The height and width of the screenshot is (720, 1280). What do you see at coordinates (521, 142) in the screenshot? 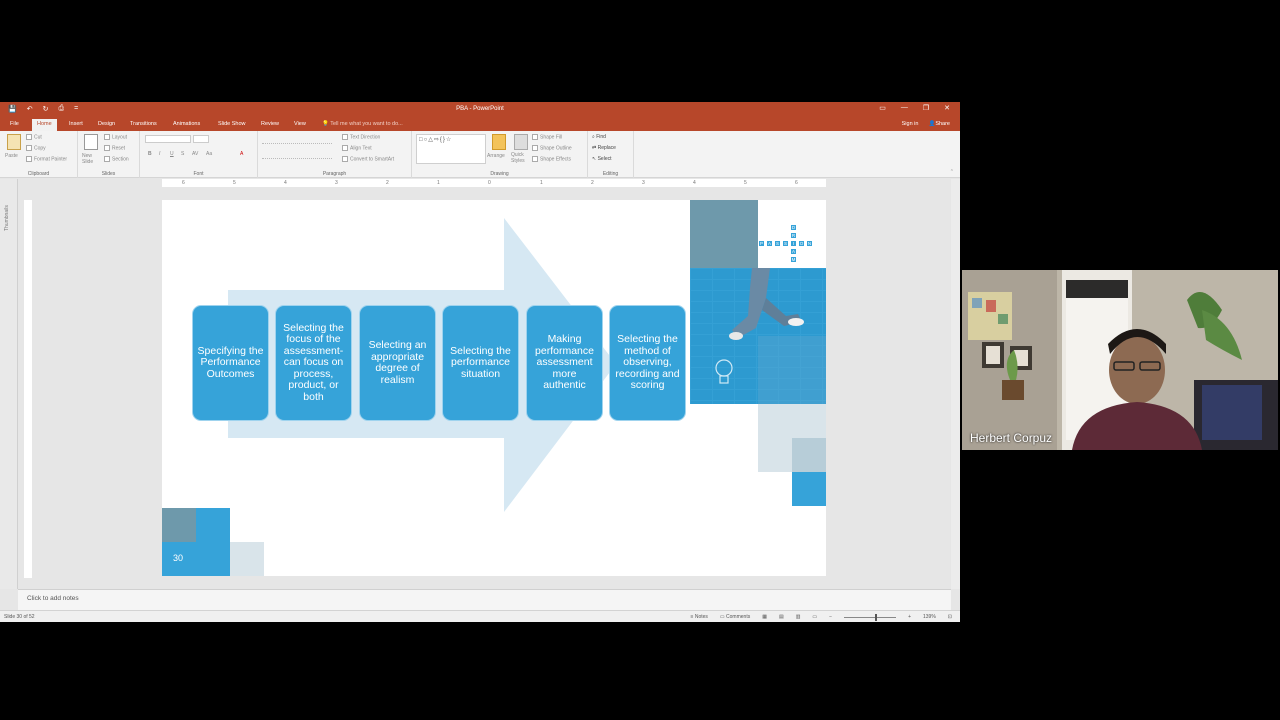
I see `quick-styles-icon` at bounding box center [521, 142].